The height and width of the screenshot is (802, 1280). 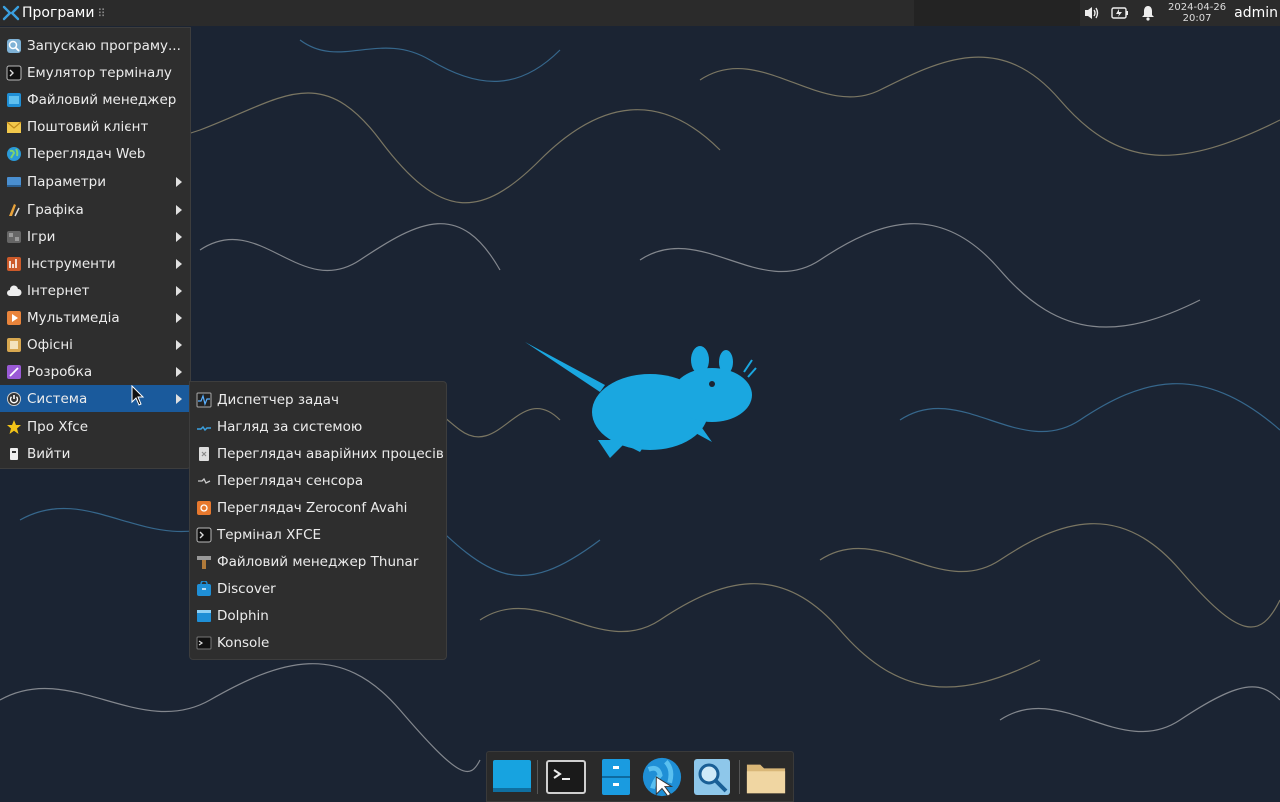 I want to click on menu-item-label: Про Xfce, so click(x=58, y=426).